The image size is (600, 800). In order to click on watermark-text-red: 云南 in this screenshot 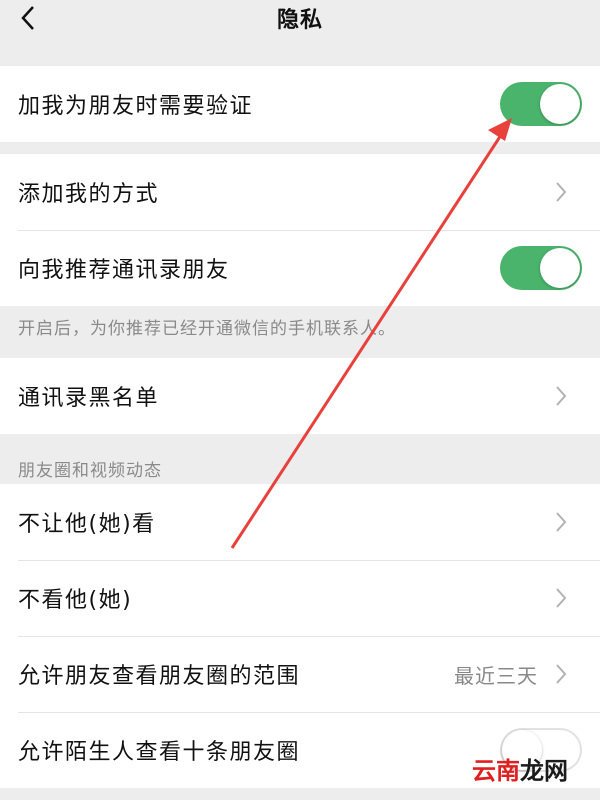, I will do `click(496, 771)`.